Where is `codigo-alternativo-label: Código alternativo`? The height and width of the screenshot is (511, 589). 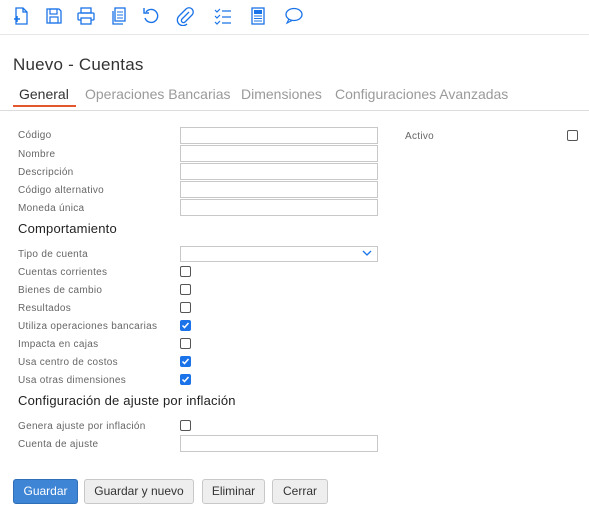
codigo-alternativo-label: Código alternativo is located at coordinates (61, 190).